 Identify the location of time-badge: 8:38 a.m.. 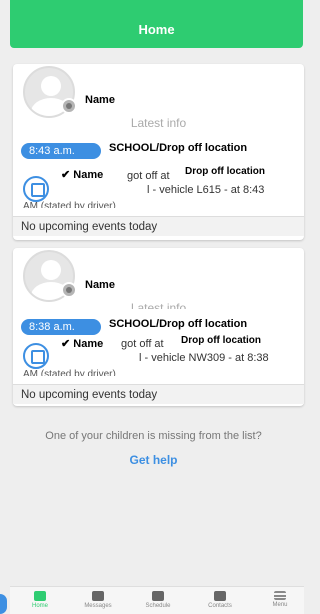
(61, 327).